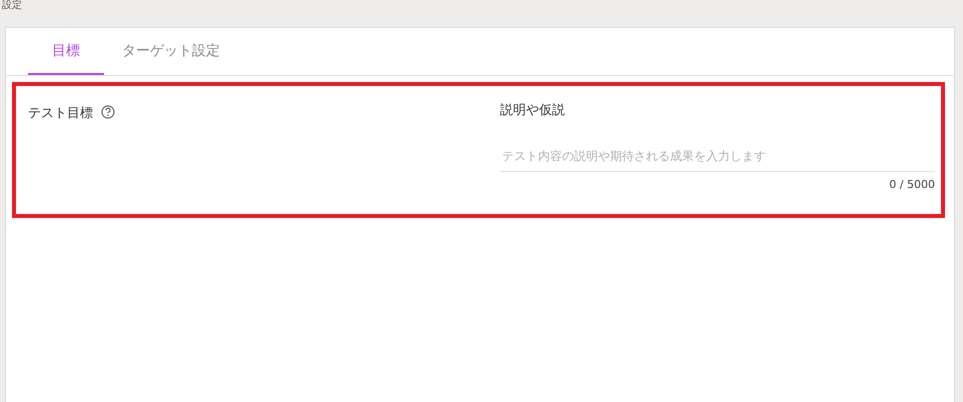 This screenshot has height=402, width=963. I want to click on field-label: 説明や仮説, so click(533, 110).